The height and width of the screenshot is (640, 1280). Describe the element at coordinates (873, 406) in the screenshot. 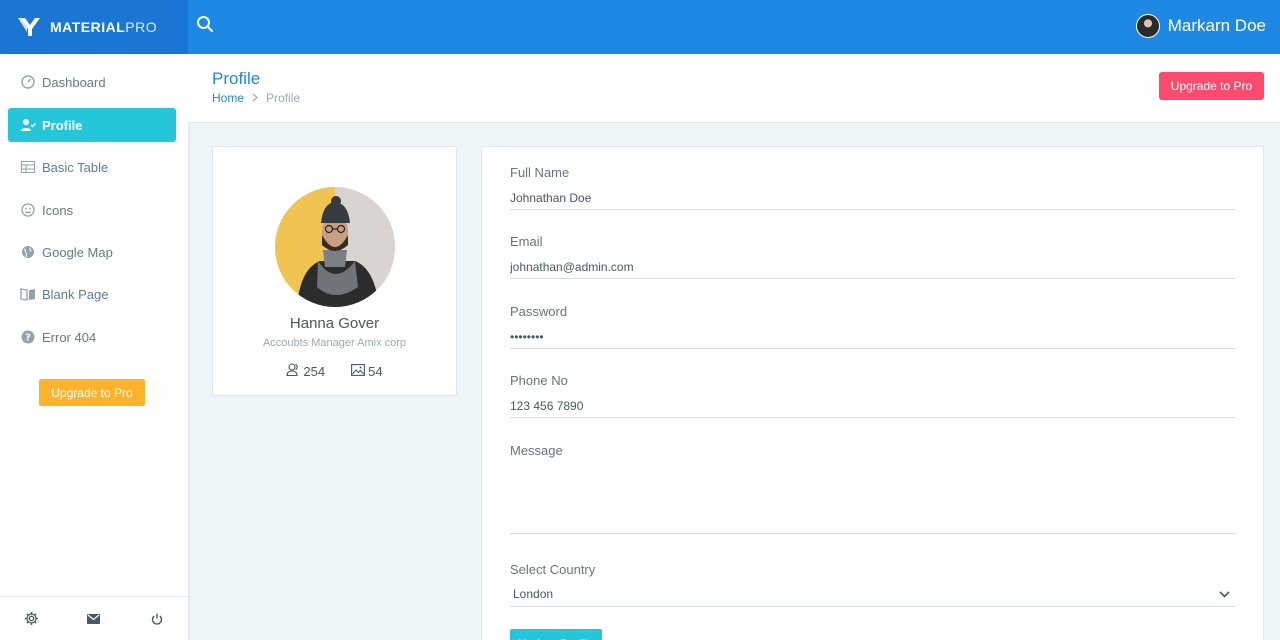

I see `phone-field` at that location.